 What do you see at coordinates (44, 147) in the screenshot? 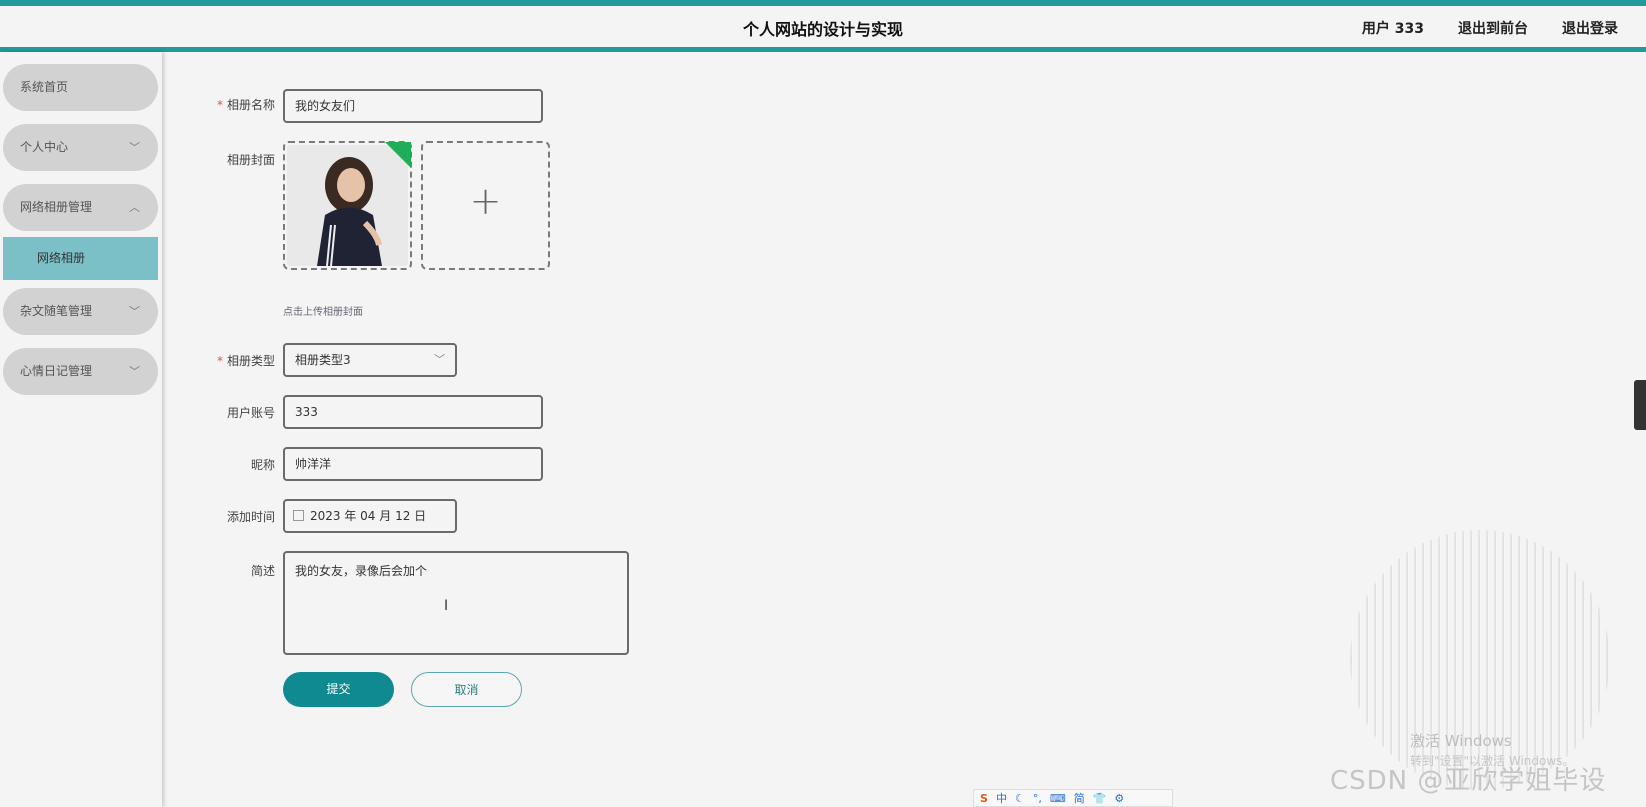
I see `sidebar-item-label: 个人中心` at bounding box center [44, 147].